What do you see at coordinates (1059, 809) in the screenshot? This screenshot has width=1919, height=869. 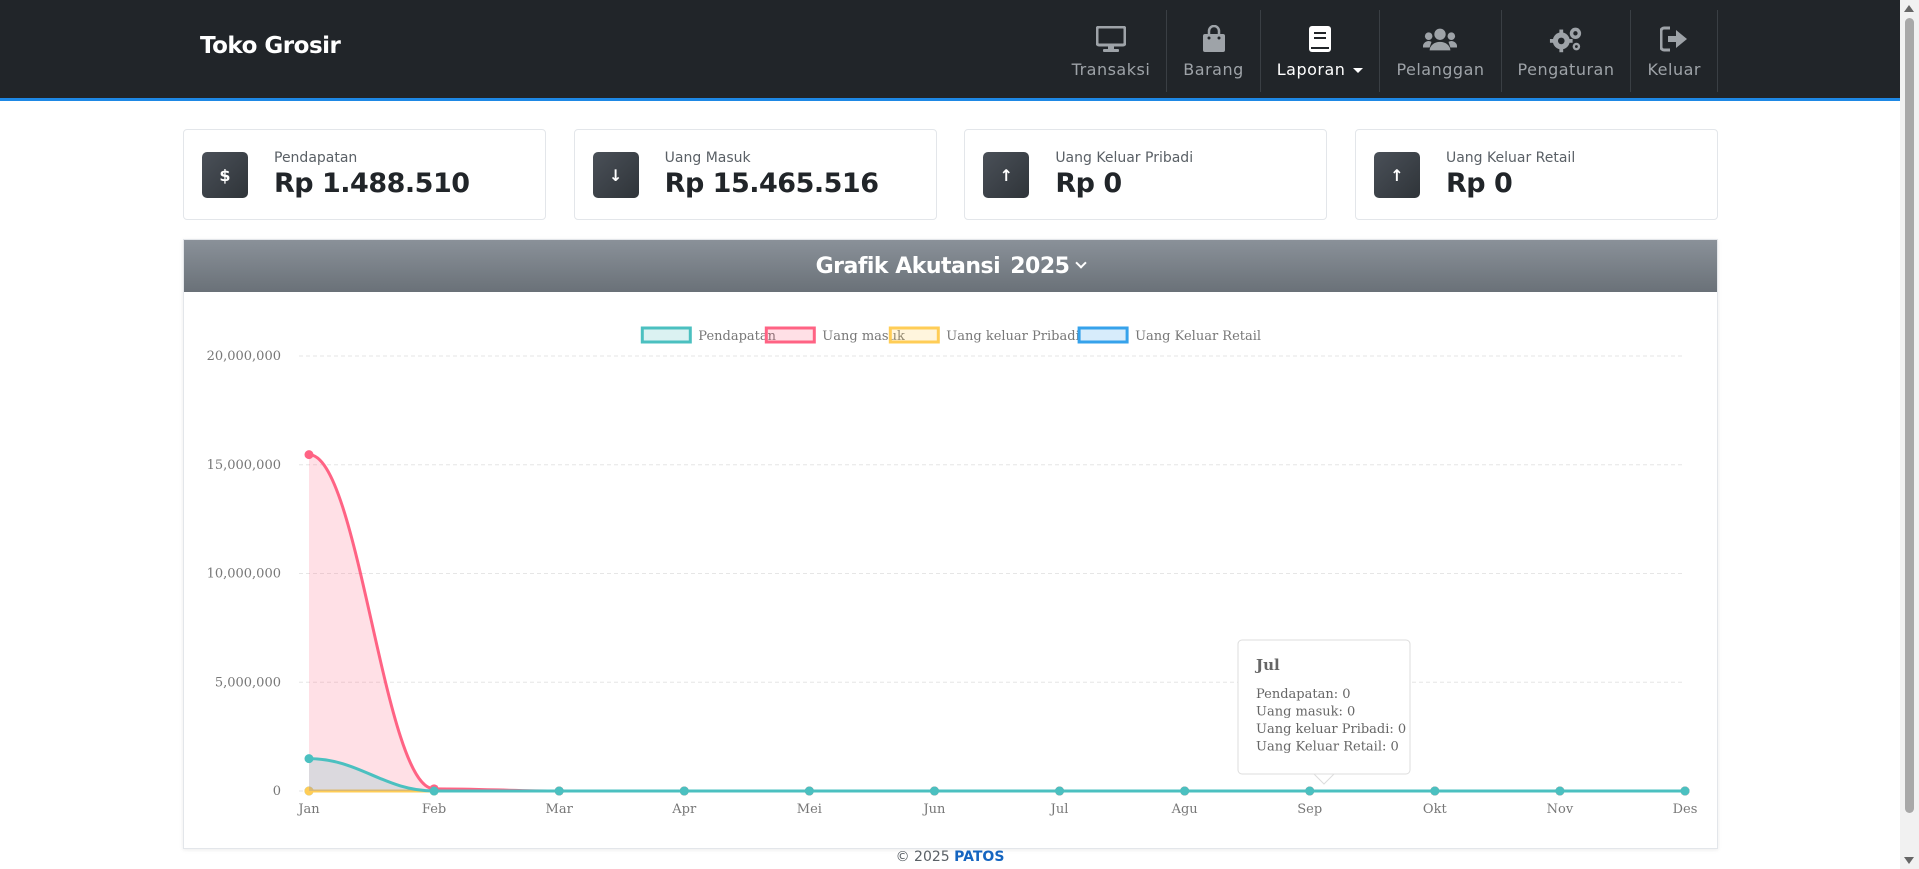 I see `x-tick-label: Jul` at bounding box center [1059, 809].